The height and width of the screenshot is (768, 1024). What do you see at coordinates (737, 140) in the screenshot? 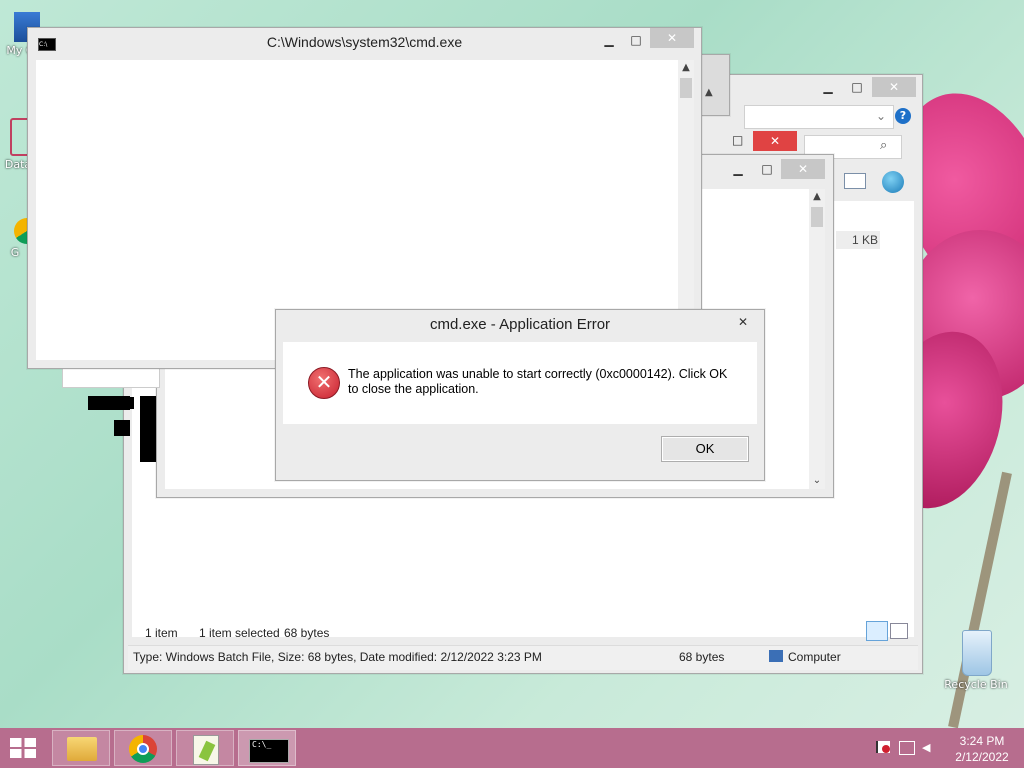
I see `stacked-maximize: □` at bounding box center [737, 140].